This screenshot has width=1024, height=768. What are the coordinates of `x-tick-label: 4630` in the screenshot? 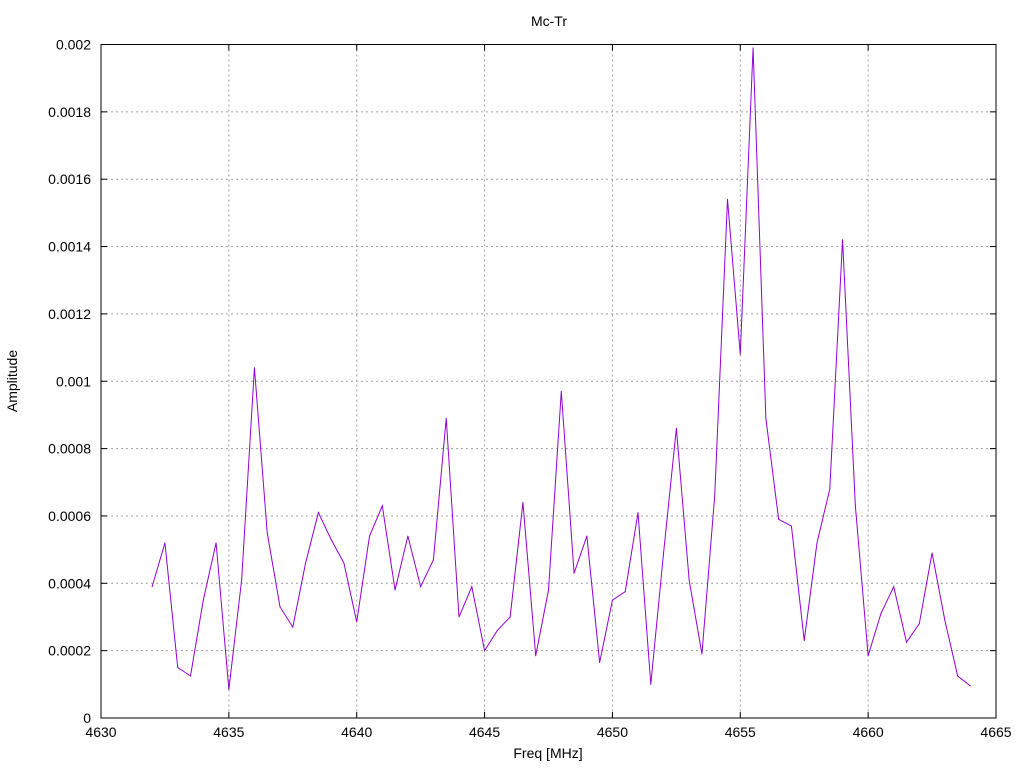 It's located at (100, 732).